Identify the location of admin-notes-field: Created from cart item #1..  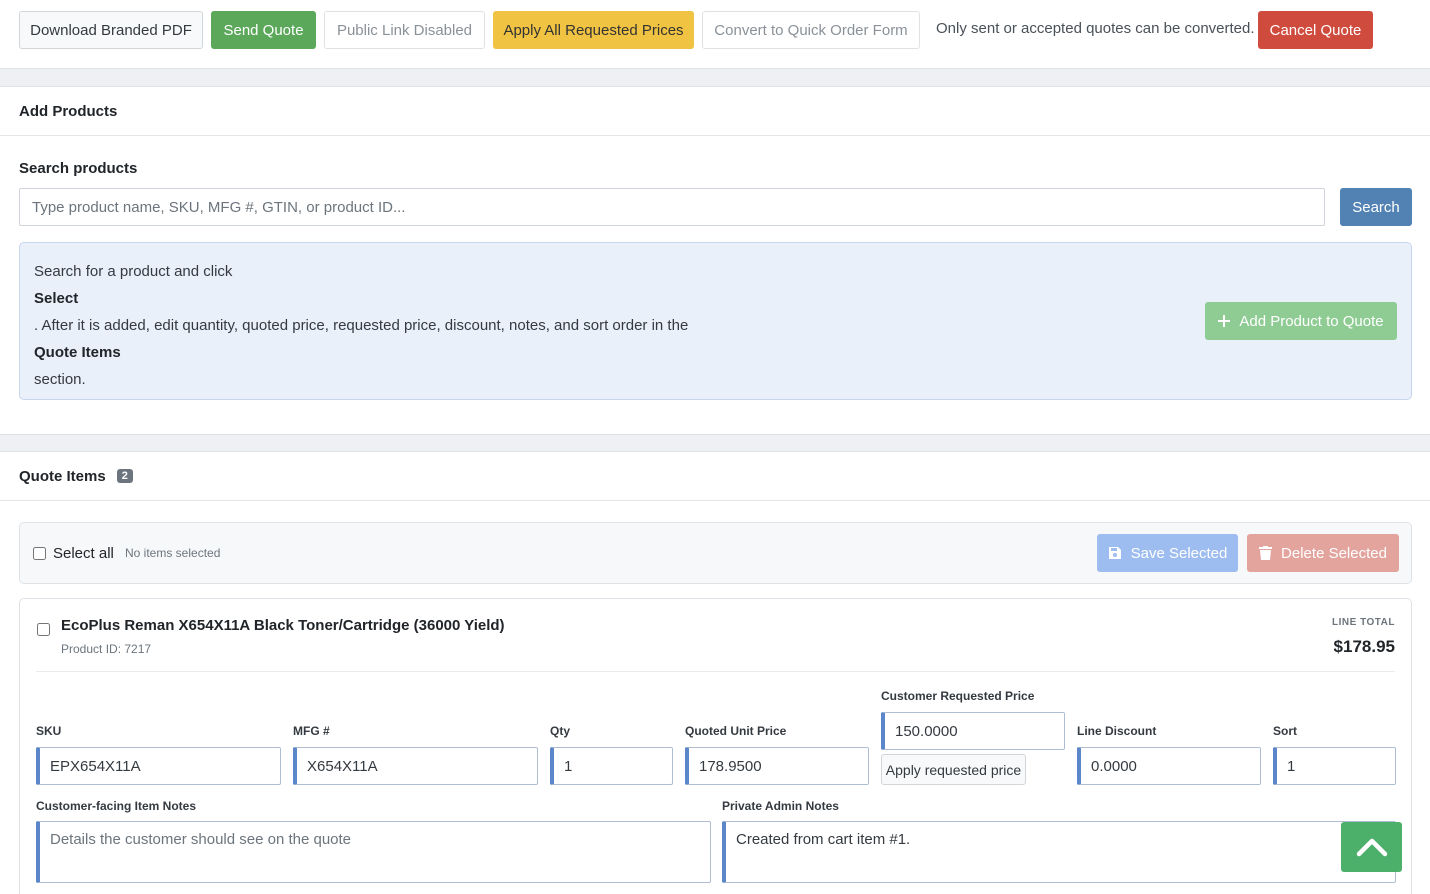
(1059, 852).